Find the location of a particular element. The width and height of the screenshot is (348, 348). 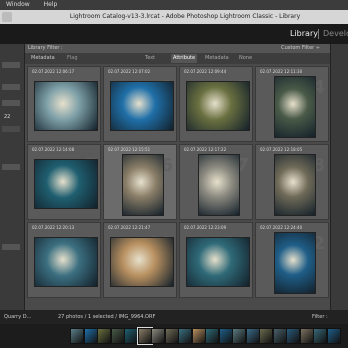

metadata-filter-label: Metadata is located at coordinates (43, 58).